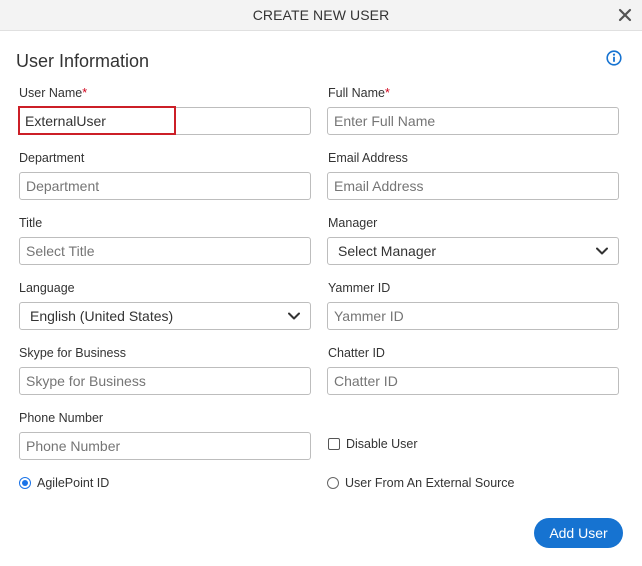 This screenshot has height=566, width=642. Describe the element at coordinates (47, 288) in the screenshot. I see `language-label: Language` at that location.